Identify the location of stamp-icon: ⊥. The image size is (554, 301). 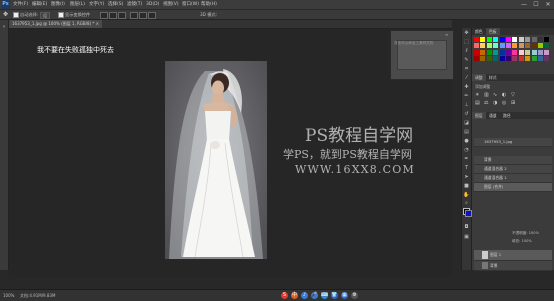
(466, 105).